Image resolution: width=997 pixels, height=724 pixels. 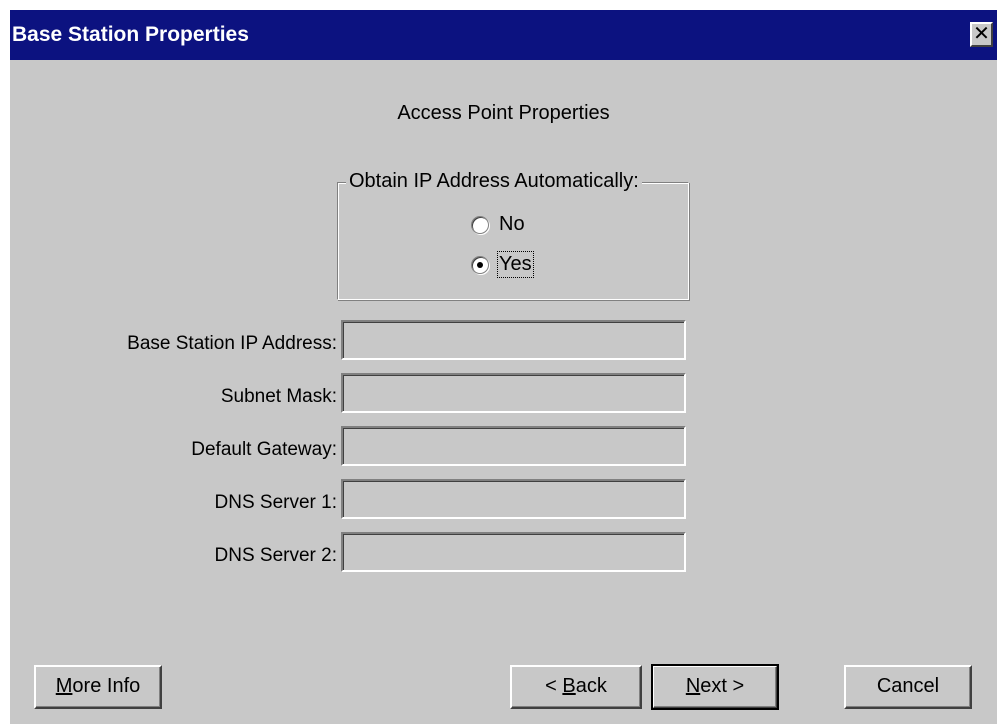 I want to click on radio-no-option: No, so click(x=498, y=224).